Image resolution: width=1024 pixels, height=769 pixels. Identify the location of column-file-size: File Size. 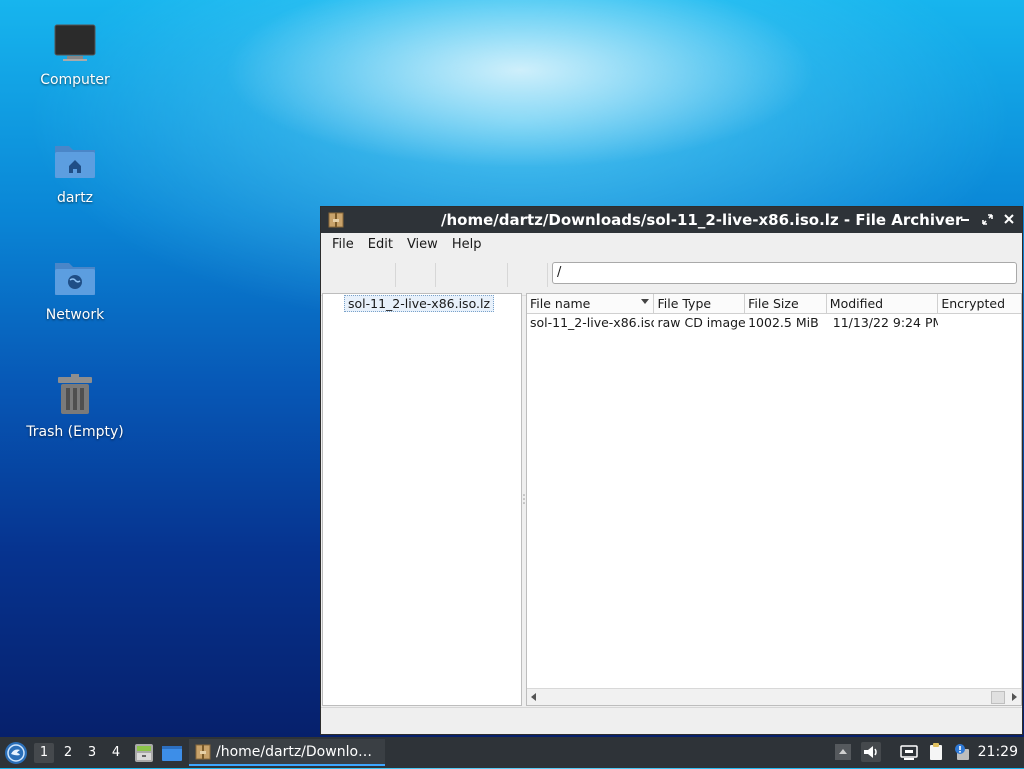
(786, 303).